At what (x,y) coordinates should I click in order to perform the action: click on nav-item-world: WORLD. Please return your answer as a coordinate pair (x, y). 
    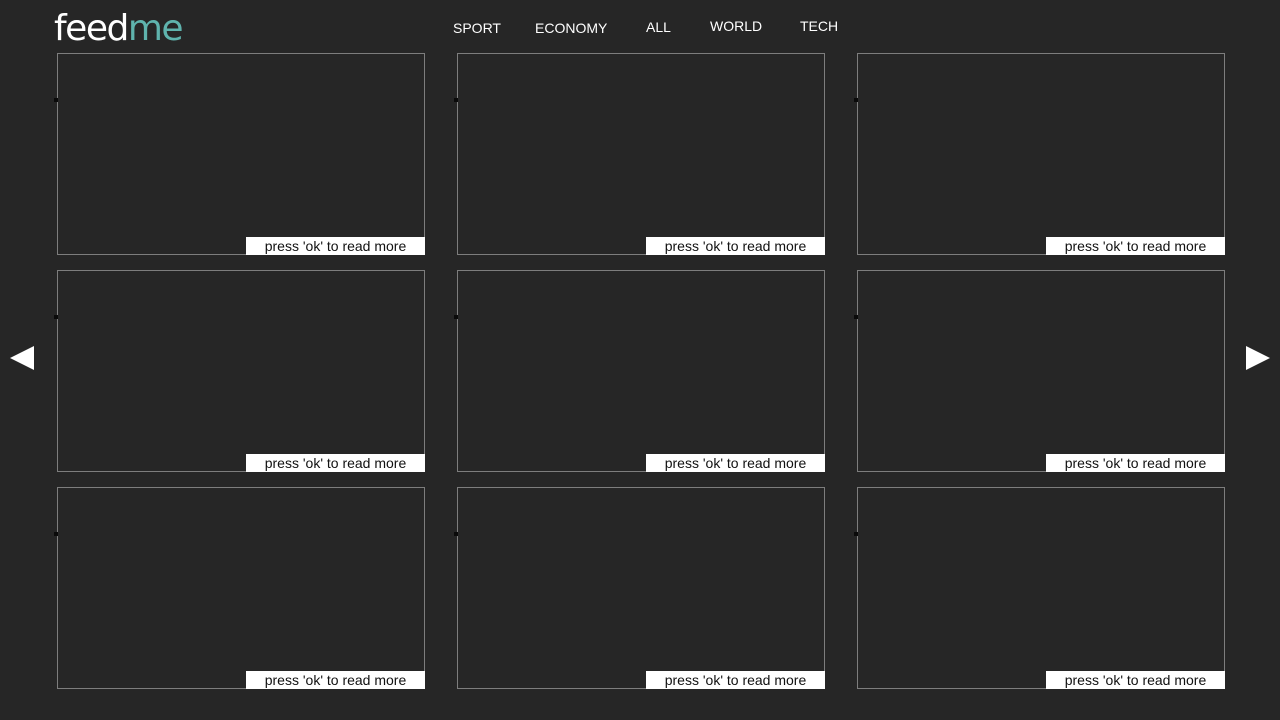
    Looking at the image, I should click on (736, 26).